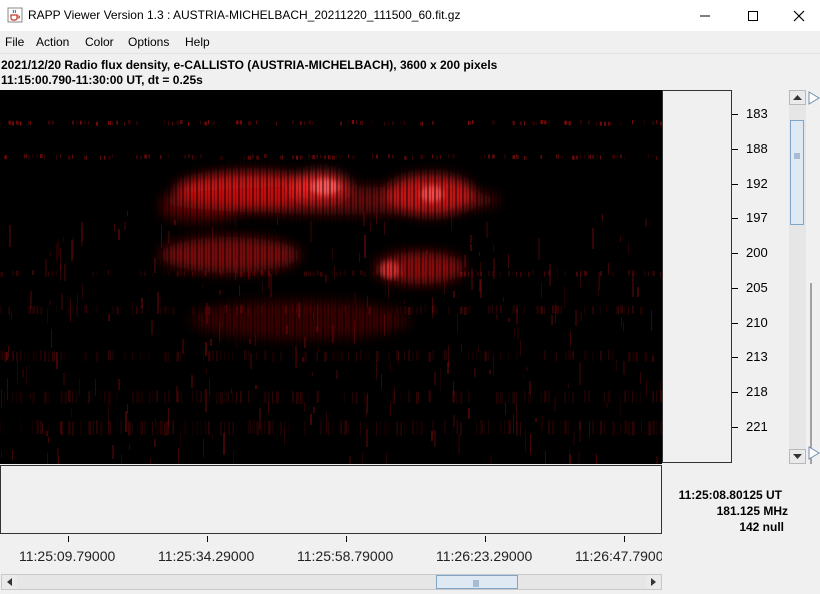  What do you see at coordinates (761, 527) in the screenshot?
I see `value-readout: 142 null` at bounding box center [761, 527].